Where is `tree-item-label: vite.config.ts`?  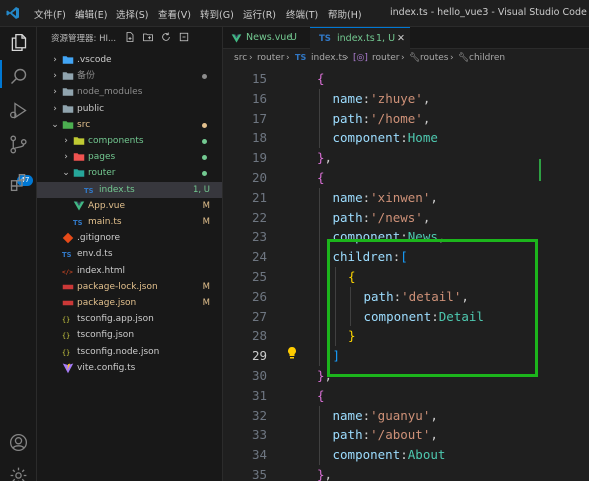 tree-item-label: vite.config.ts is located at coordinates (106, 367).